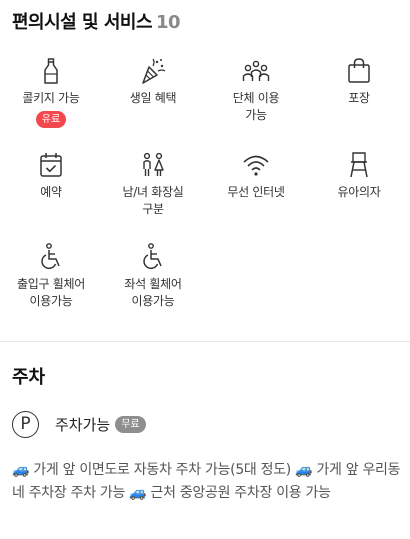  Describe the element at coordinates (154, 71) in the screenshot. I see `party-popper-icon` at that location.